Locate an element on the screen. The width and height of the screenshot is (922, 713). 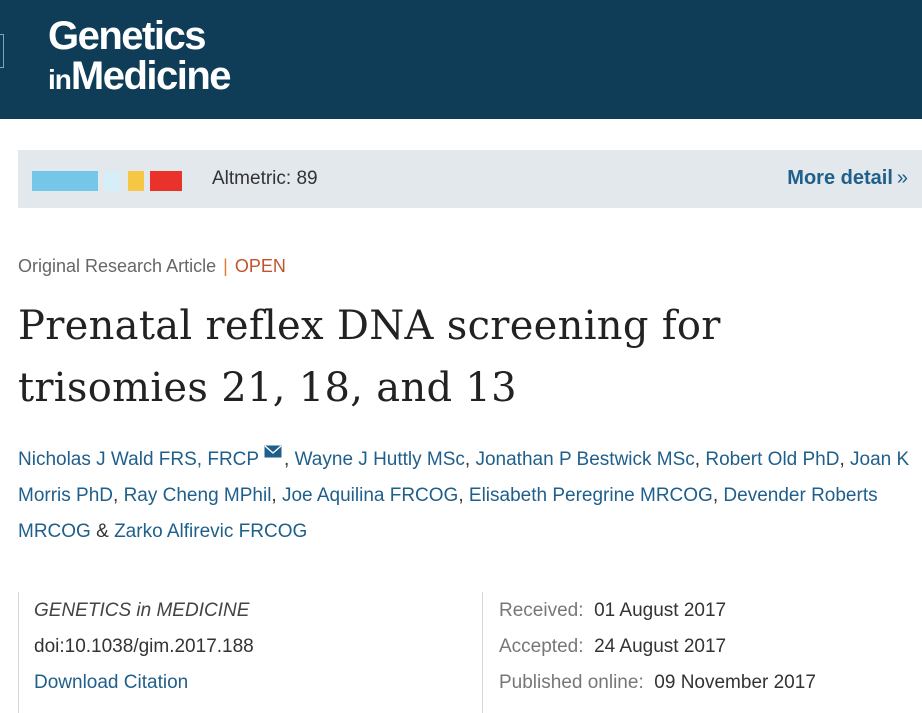
side-tab is located at coordinates (2, 51).